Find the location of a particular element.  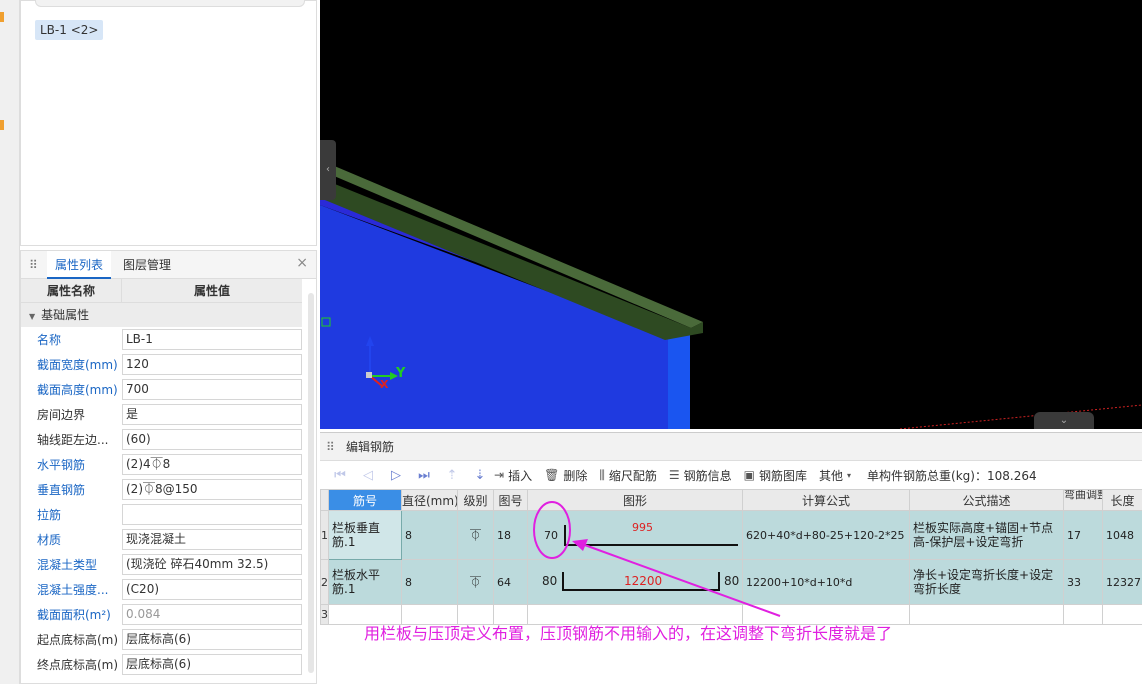

row-index: 2 is located at coordinates (324, 582).